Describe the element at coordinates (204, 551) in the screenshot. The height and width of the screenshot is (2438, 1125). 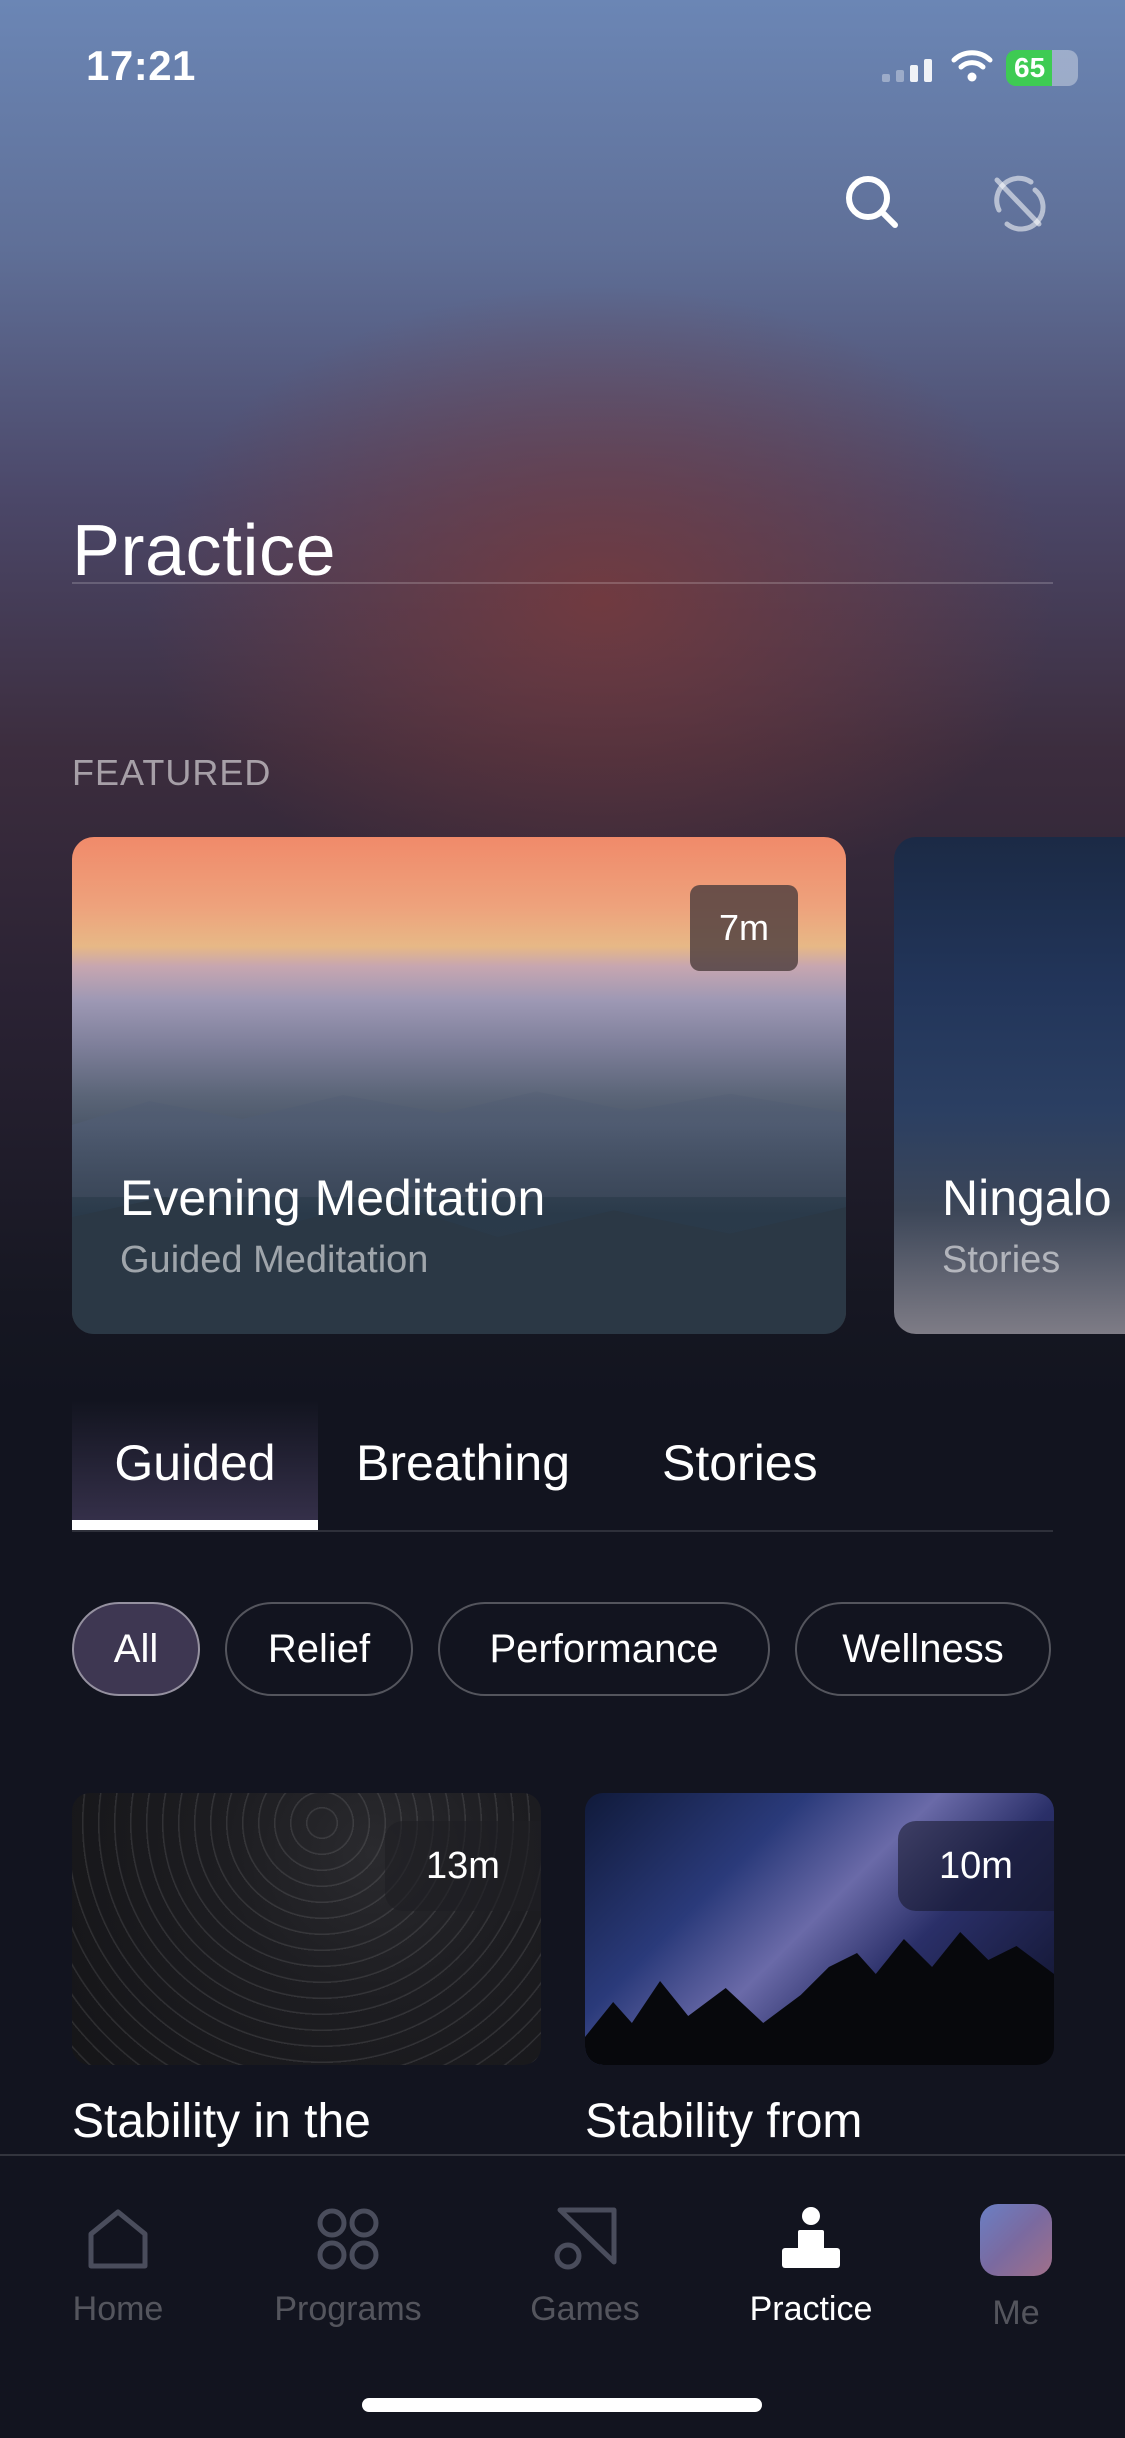
I see `page-title: Practice` at that location.